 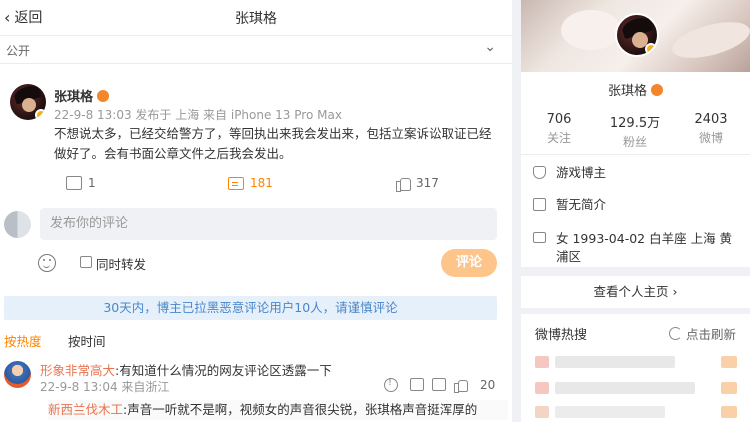 I want to click on comment-line: 形象非常高大:有知道什么情况的网友评论区透露一下, so click(x=186, y=369).